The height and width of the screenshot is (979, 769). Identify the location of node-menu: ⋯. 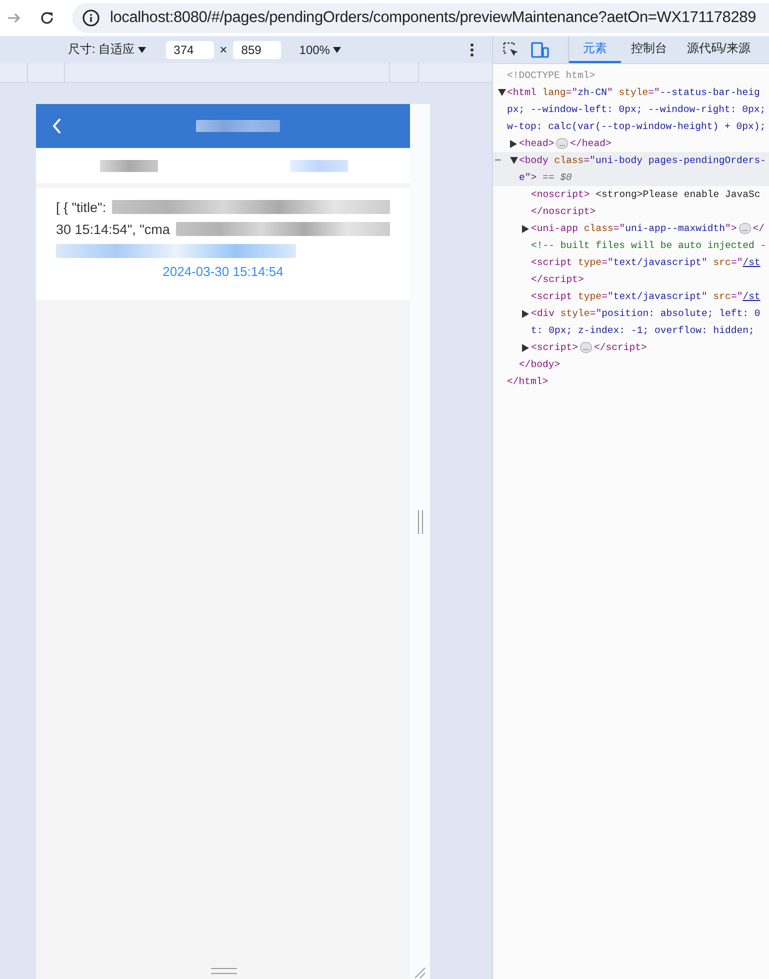
(498, 160).